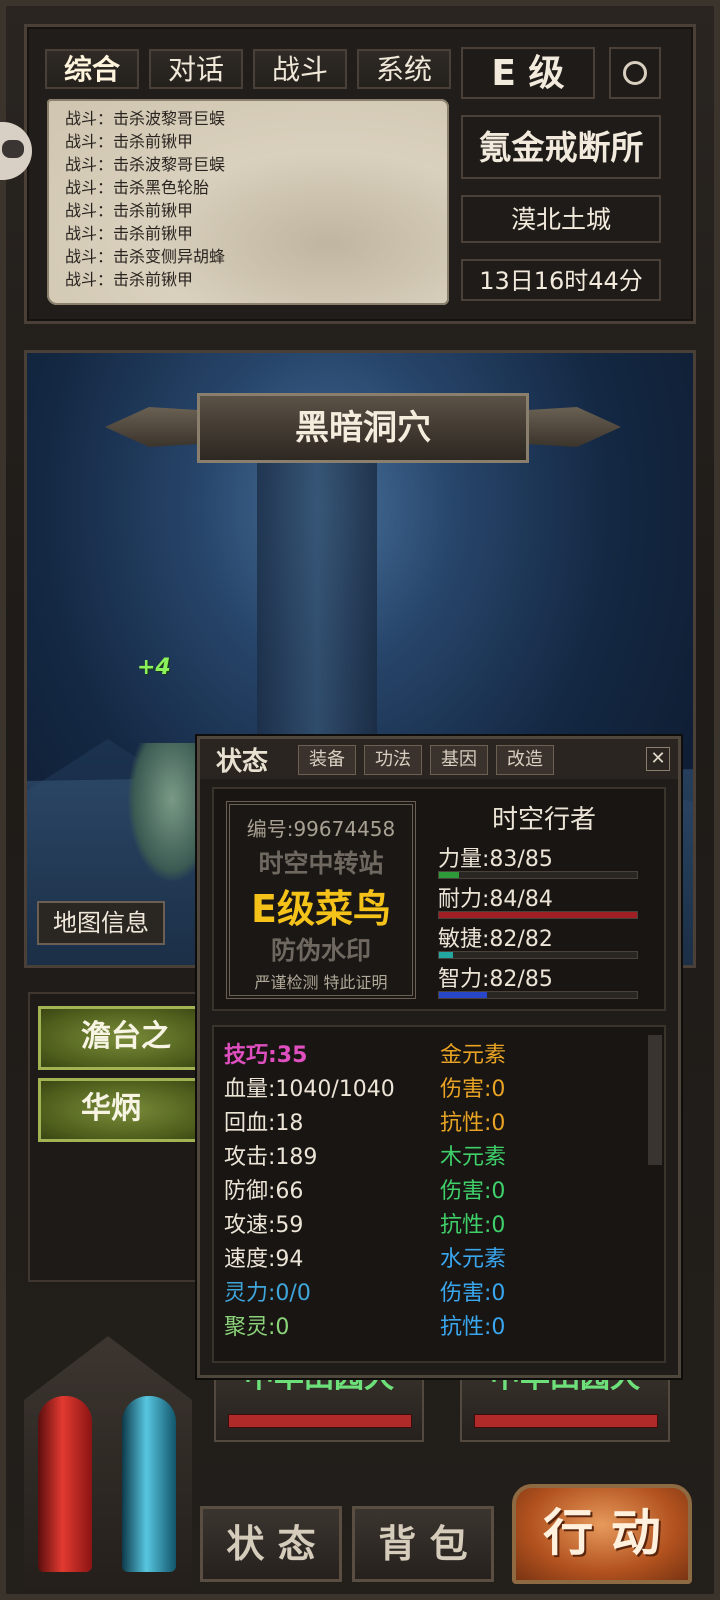 The image size is (720, 1600). I want to click on dialog-header: 状态 装备 功法 基因 改造 ✕, so click(439, 759).